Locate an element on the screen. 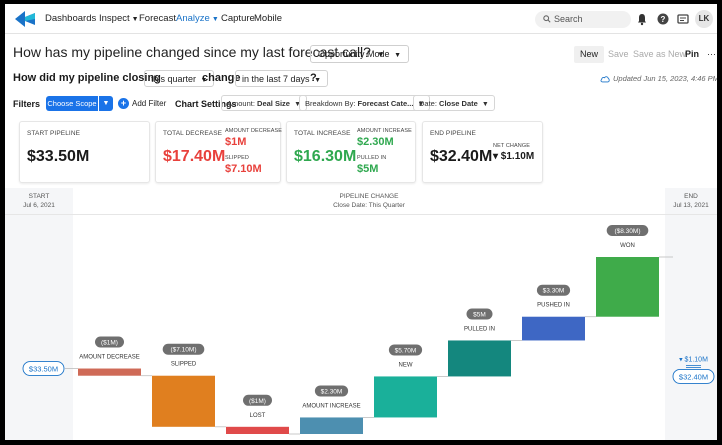 The width and height of the screenshot is (722, 445). bar-lost is located at coordinates (257, 430).